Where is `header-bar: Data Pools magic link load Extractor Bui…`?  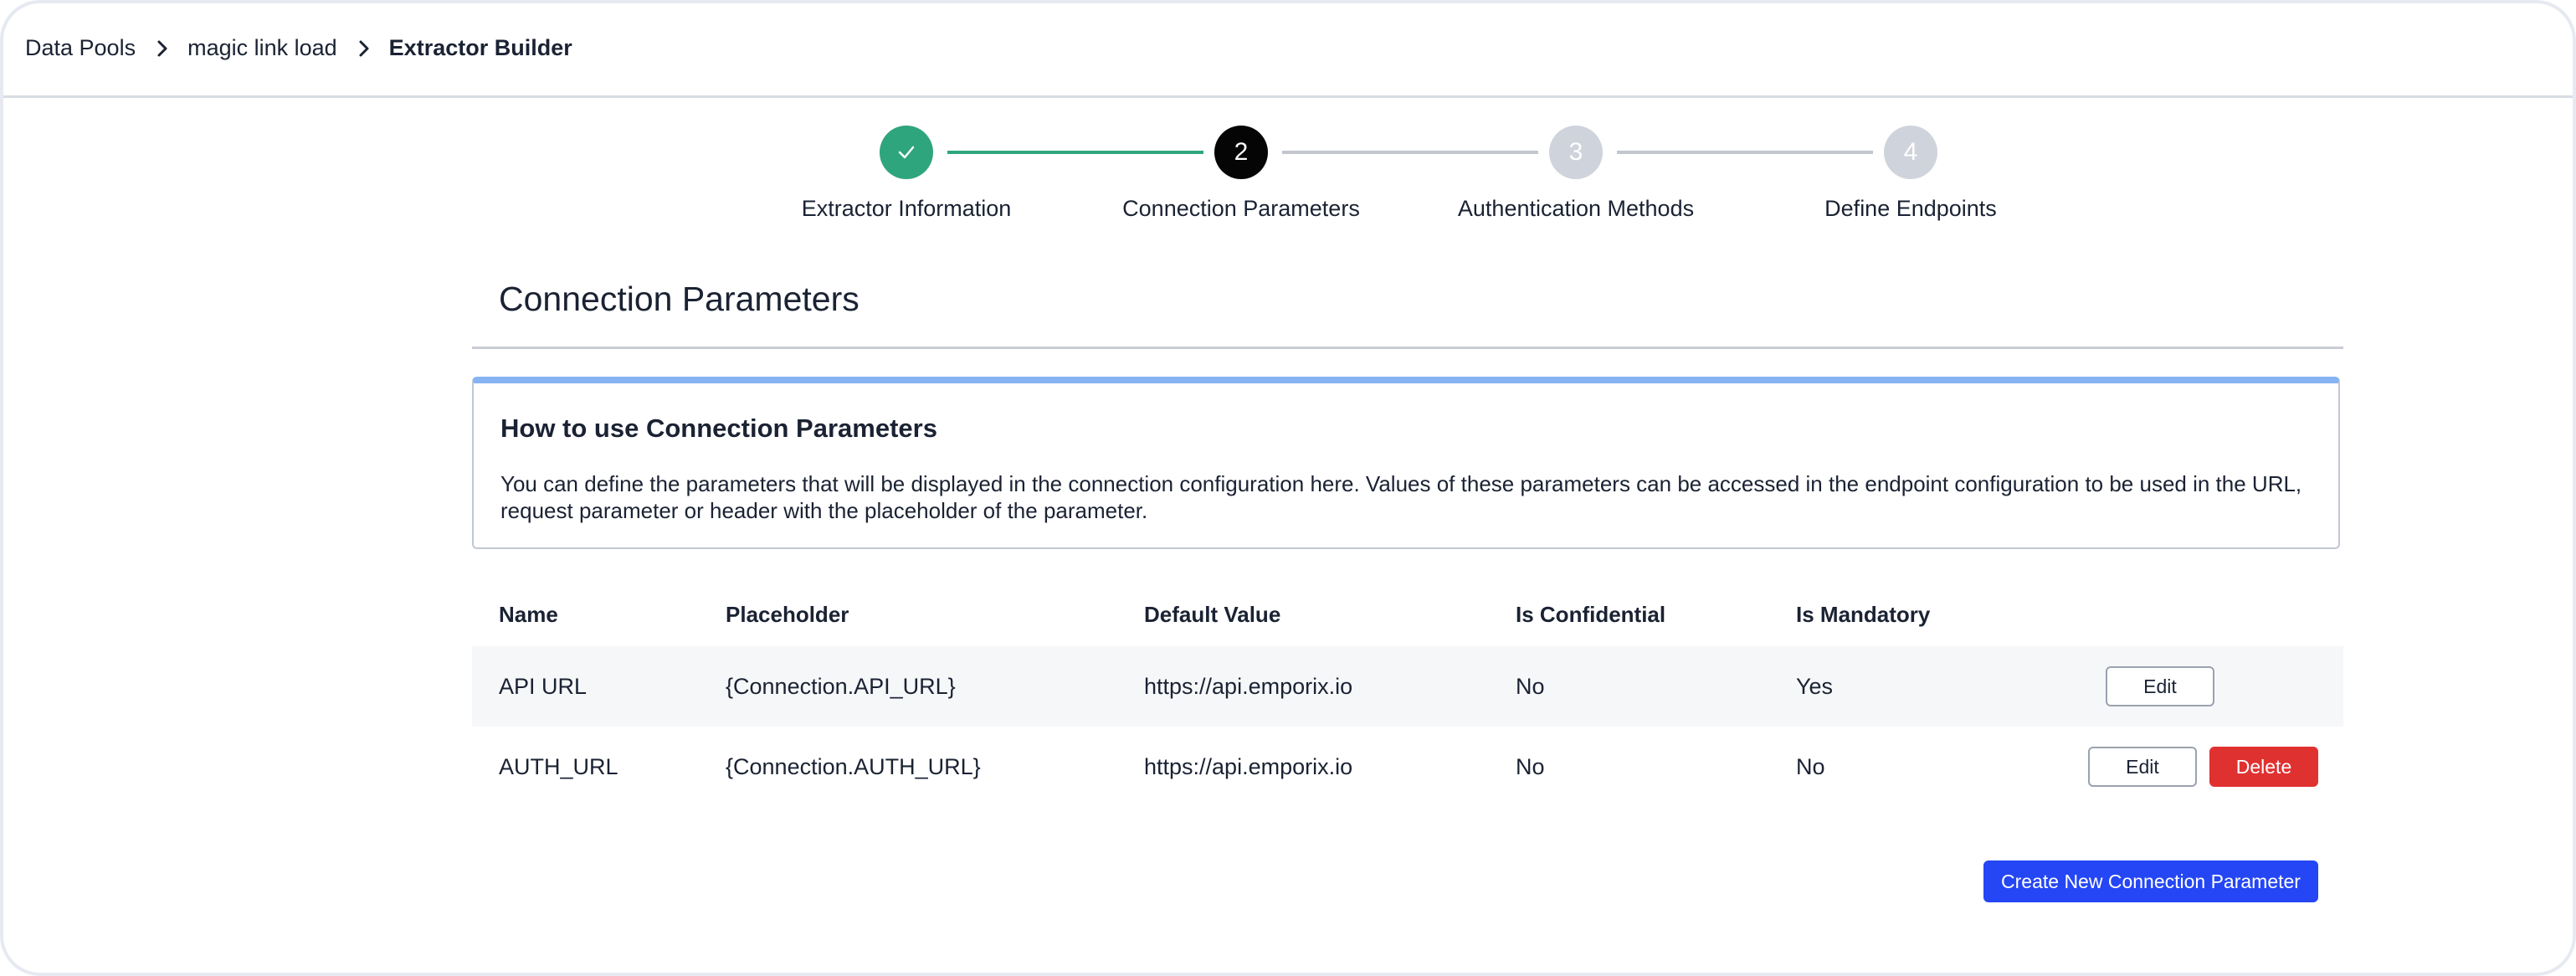
header-bar: Data Pools magic link load Extractor Bui… is located at coordinates (1288, 51).